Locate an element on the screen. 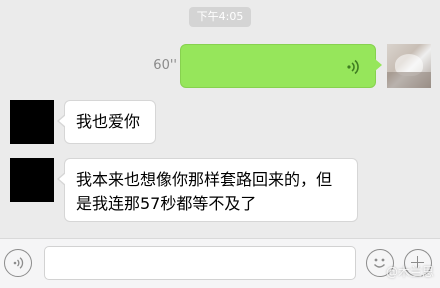  text-message-bubble: 我也爱你 is located at coordinates (106, 122).